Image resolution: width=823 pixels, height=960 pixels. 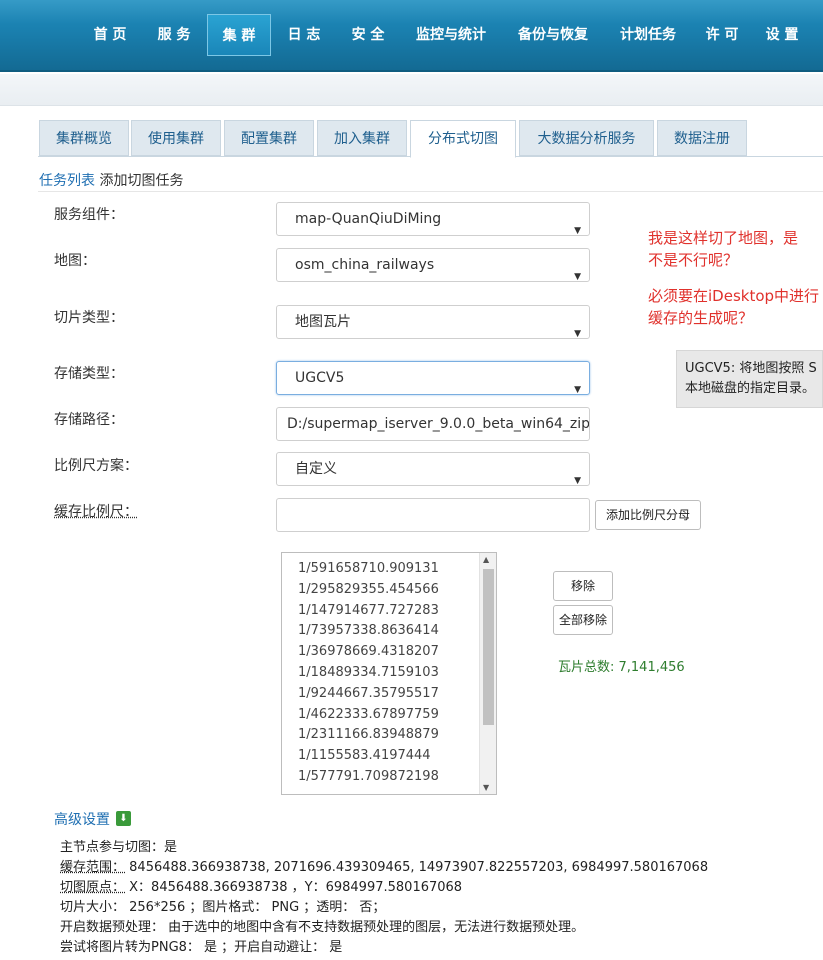 I want to click on storage-path-label: 存储路径：, so click(x=89, y=420).